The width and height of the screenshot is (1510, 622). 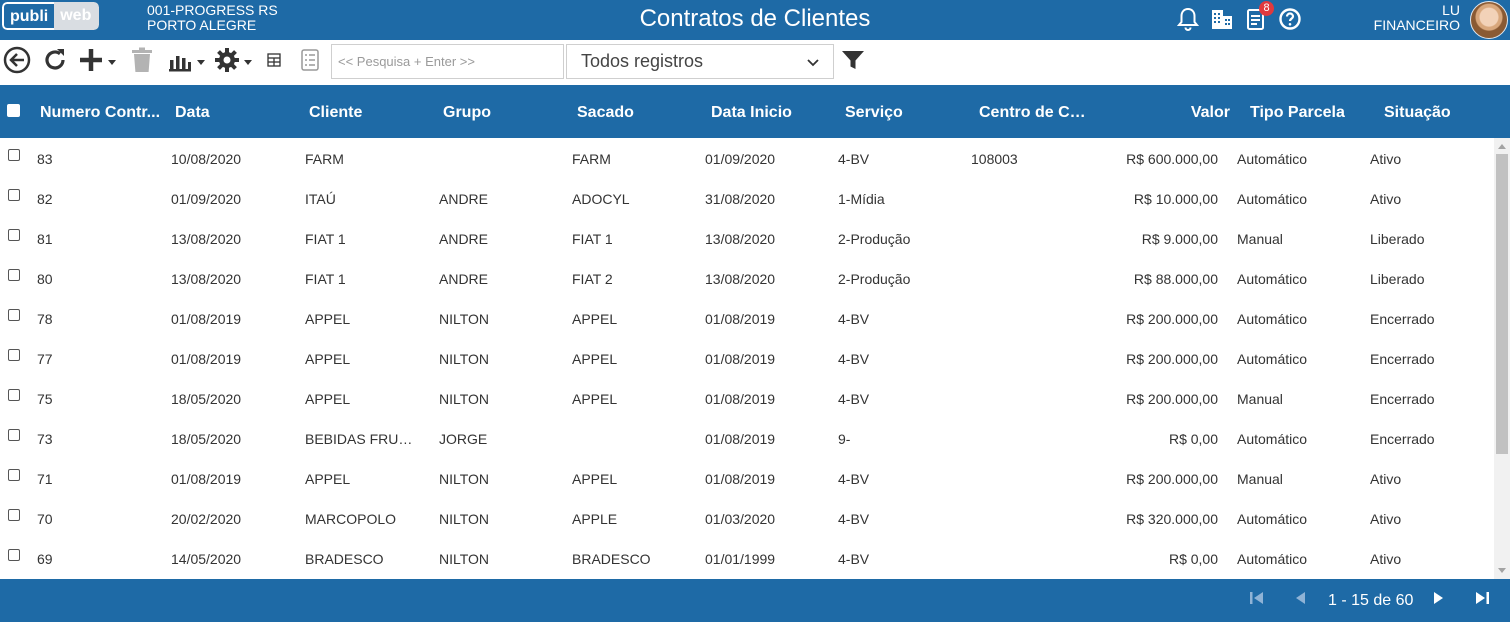 I want to click on delete-button, so click(x=142, y=62).